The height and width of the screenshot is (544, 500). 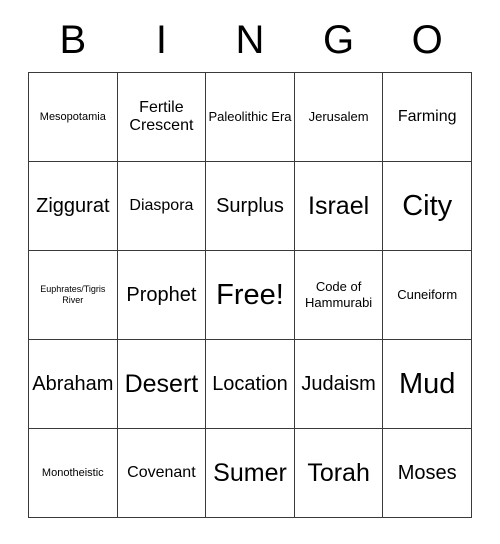 I want to click on bingo-cell: Diaspora, so click(x=161, y=206).